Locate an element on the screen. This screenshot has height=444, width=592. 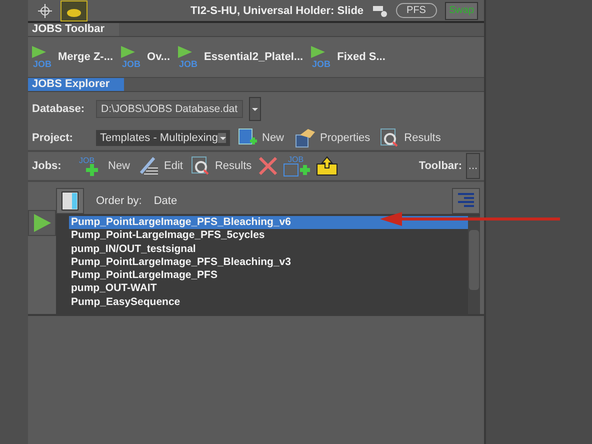
crosshair-icon is located at coordinates (45, 11).